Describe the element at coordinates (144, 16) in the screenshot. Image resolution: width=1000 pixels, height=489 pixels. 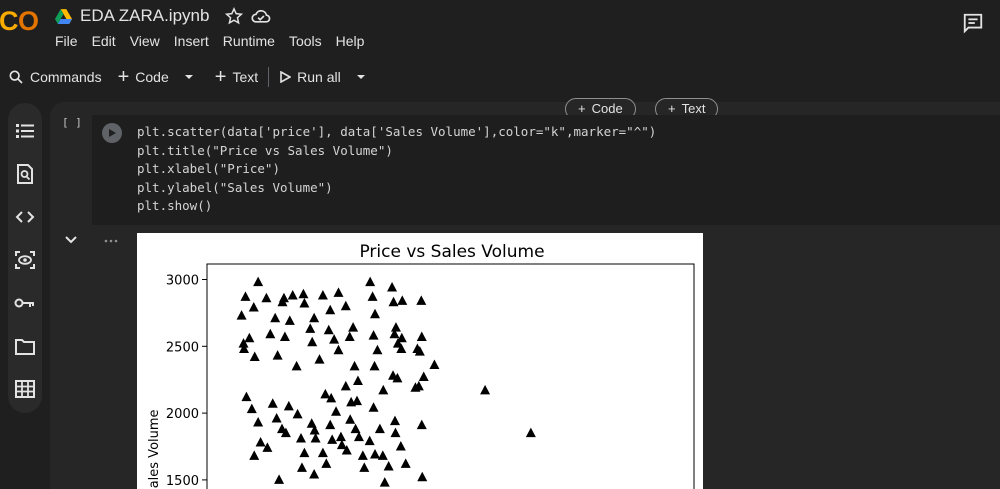
I see `notebook-title: EDA ZARA.ipynb` at that location.